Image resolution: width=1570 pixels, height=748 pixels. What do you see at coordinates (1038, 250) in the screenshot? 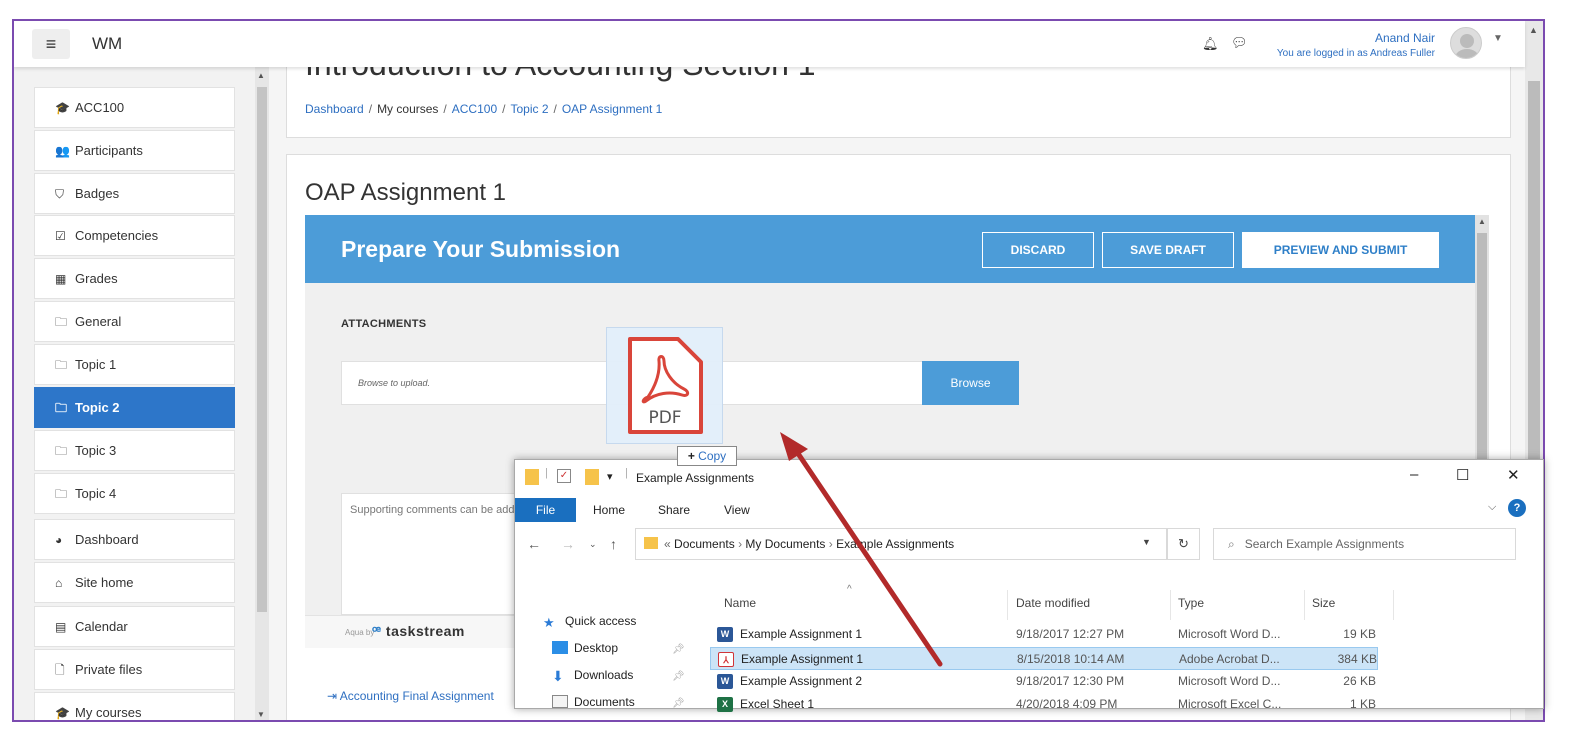
I see `discard-button: DISCARD` at bounding box center [1038, 250].